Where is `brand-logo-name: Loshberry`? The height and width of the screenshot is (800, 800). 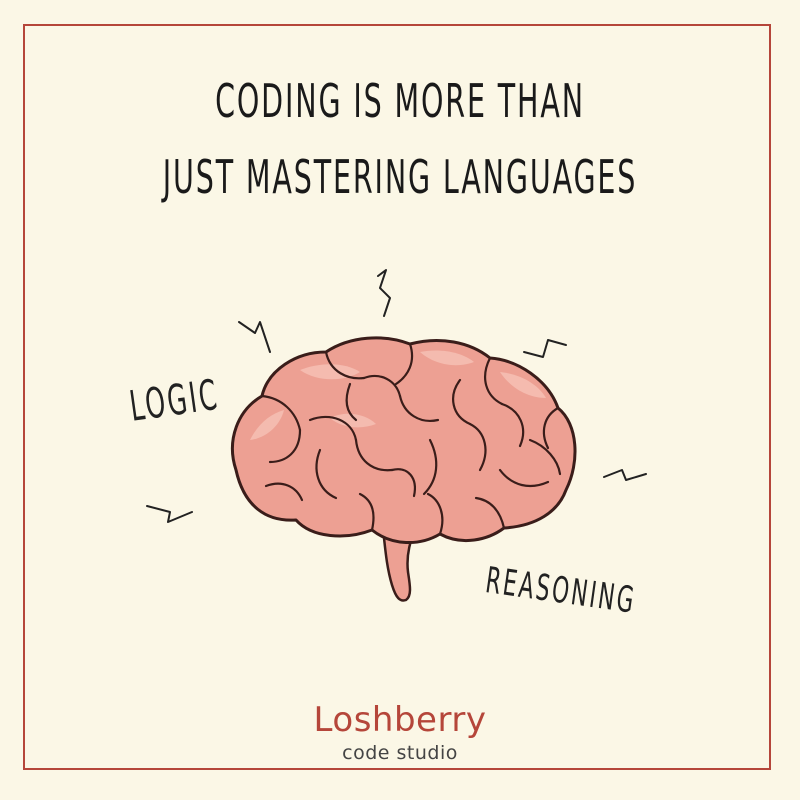 brand-logo-name: Loshberry is located at coordinates (400, 720).